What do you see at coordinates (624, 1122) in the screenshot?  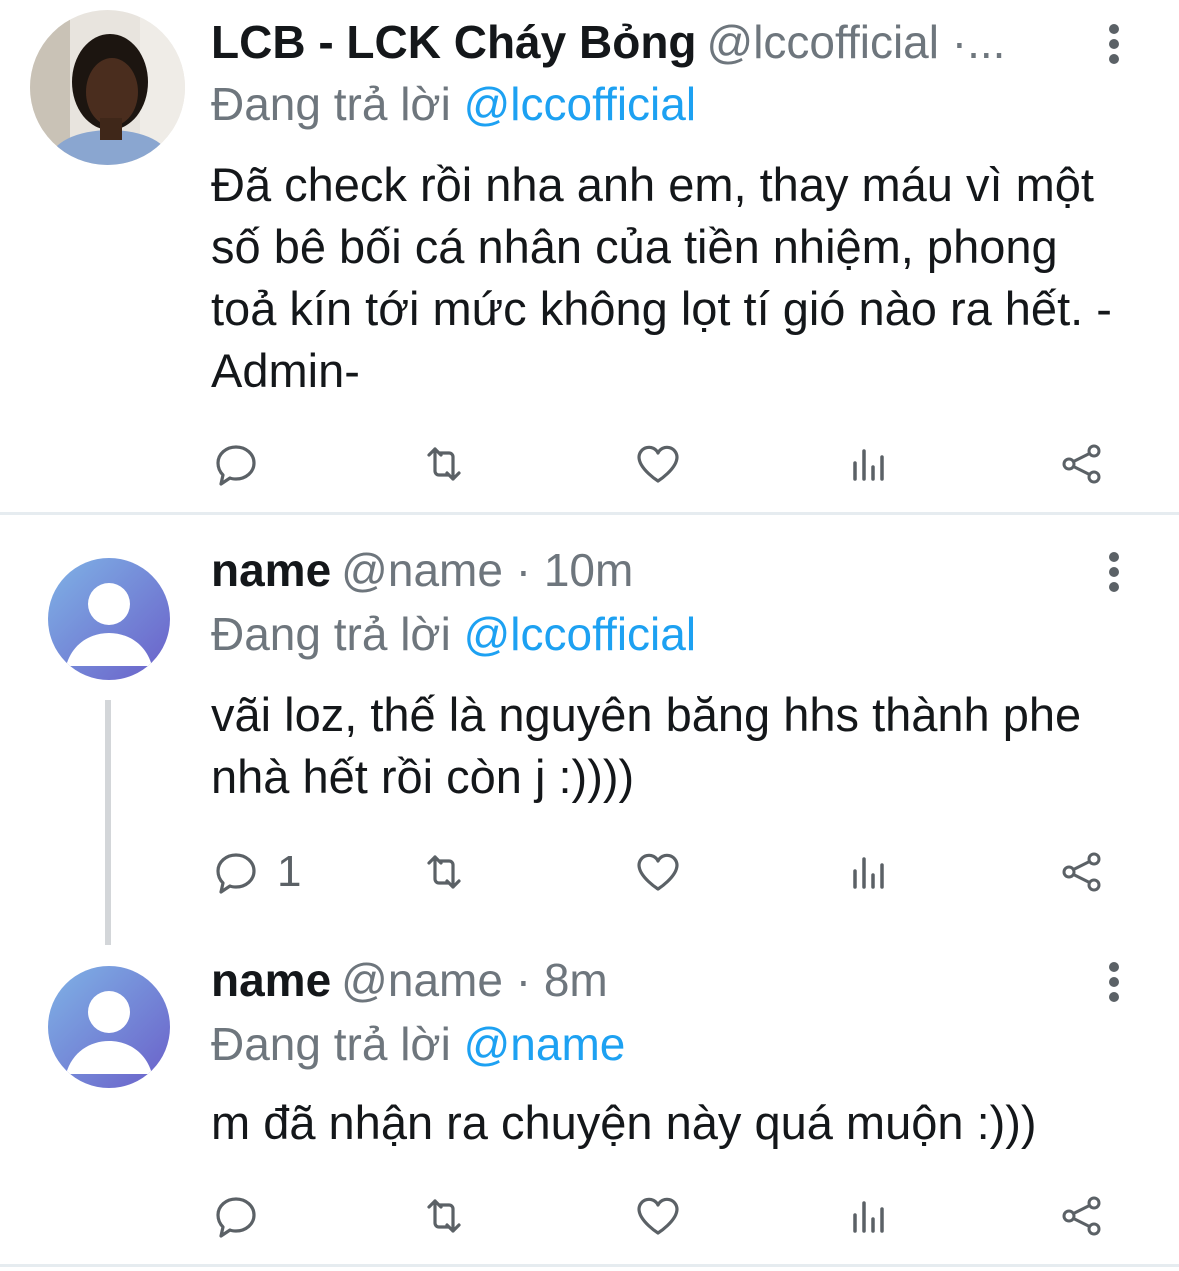 I see `tweet-text: m đã nhận ra chuyện này quá muộn :)))` at bounding box center [624, 1122].